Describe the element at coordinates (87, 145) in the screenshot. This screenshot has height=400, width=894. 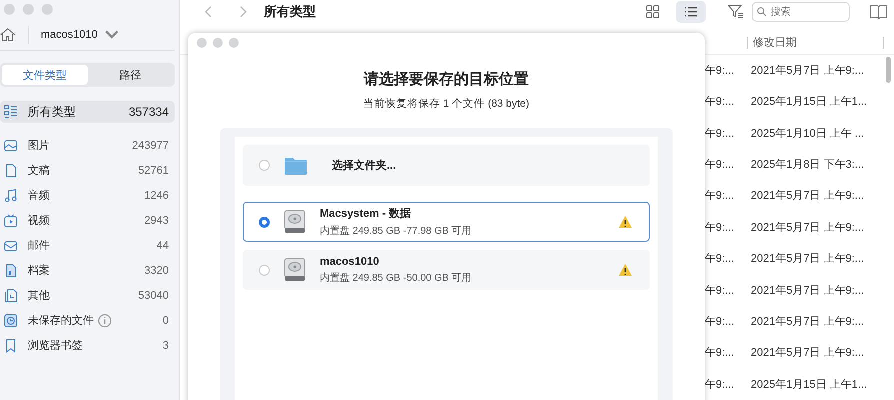
I see `sidebar-item: 图片 243977` at that location.